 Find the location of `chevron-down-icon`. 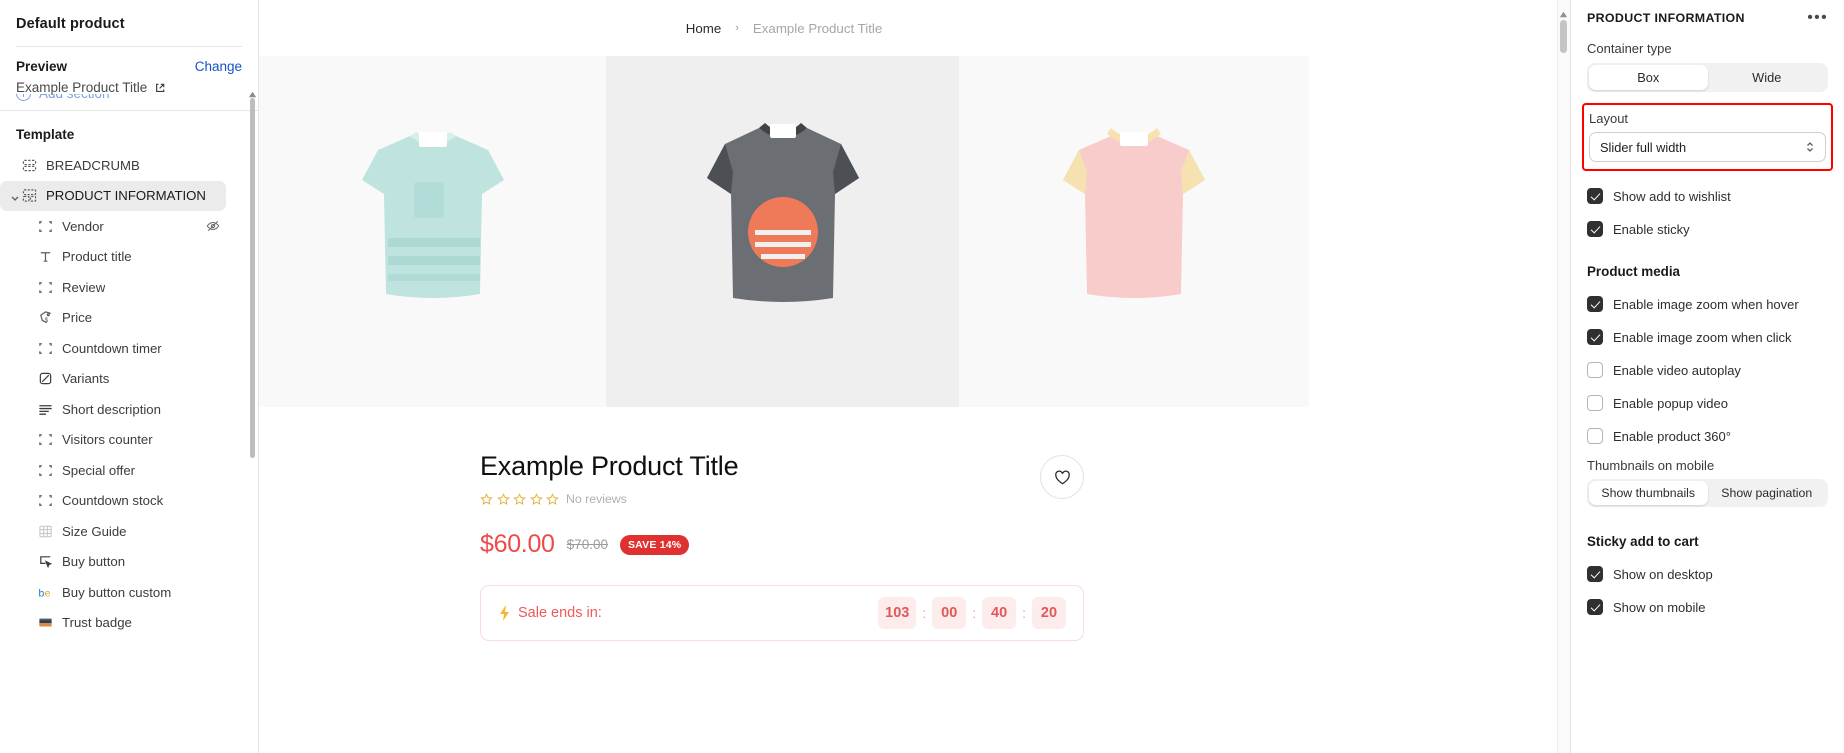

chevron-down-icon is located at coordinates (15, 196).